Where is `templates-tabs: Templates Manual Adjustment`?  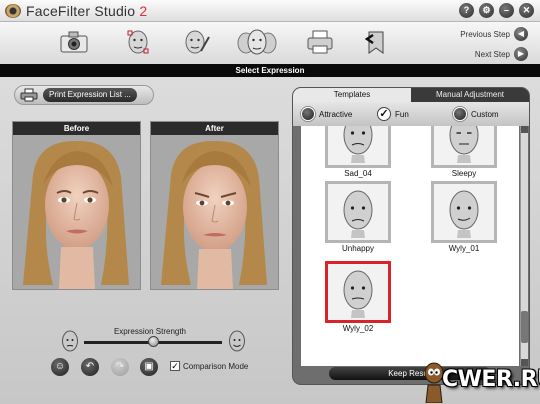
templates-tabs: Templates Manual Adjustment is located at coordinates (411, 95).